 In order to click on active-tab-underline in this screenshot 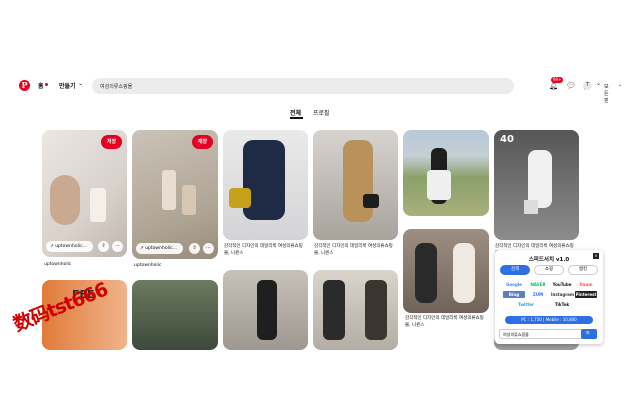, I will do `click(296, 118)`.